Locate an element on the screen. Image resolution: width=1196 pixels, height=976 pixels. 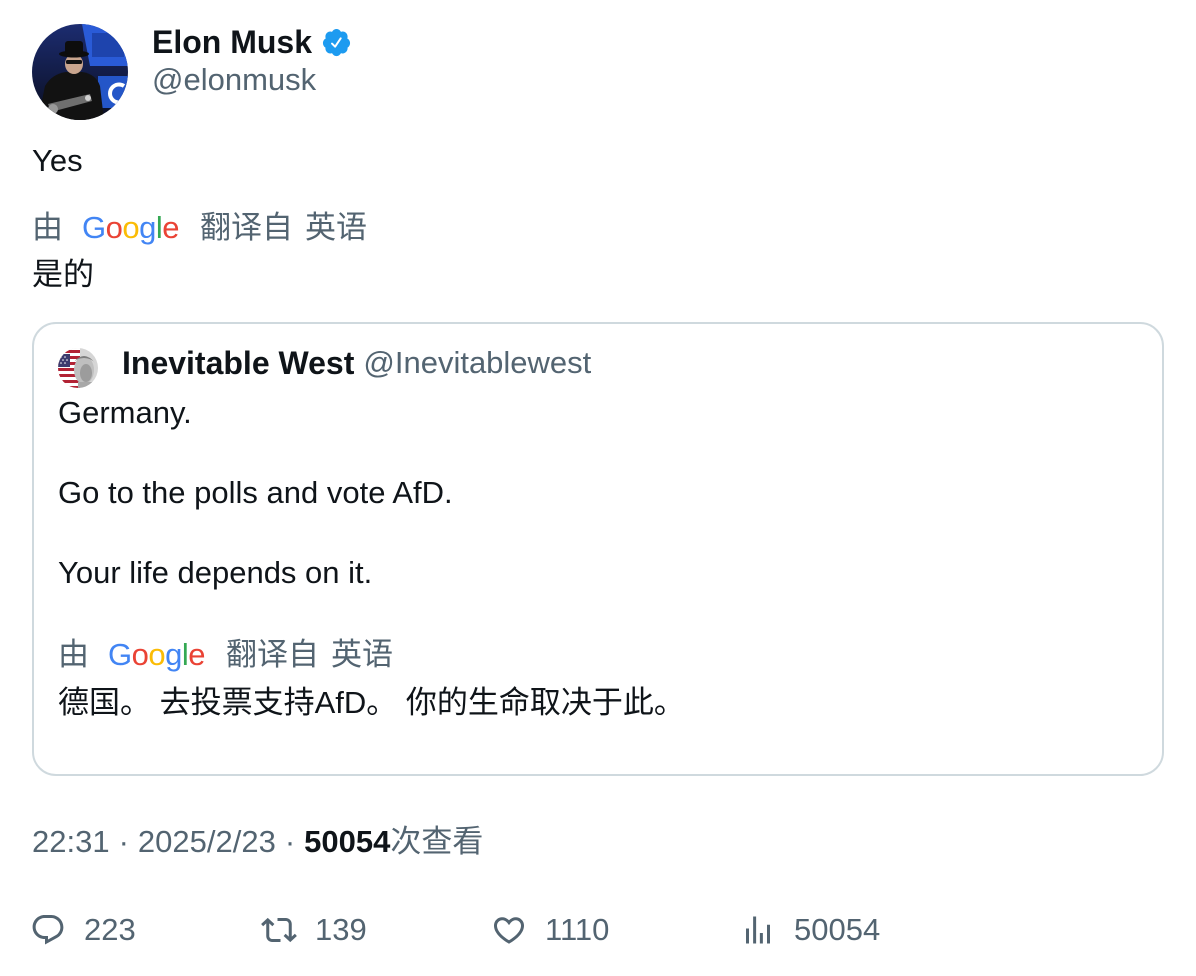
views-count: 50054 is located at coordinates (837, 929).